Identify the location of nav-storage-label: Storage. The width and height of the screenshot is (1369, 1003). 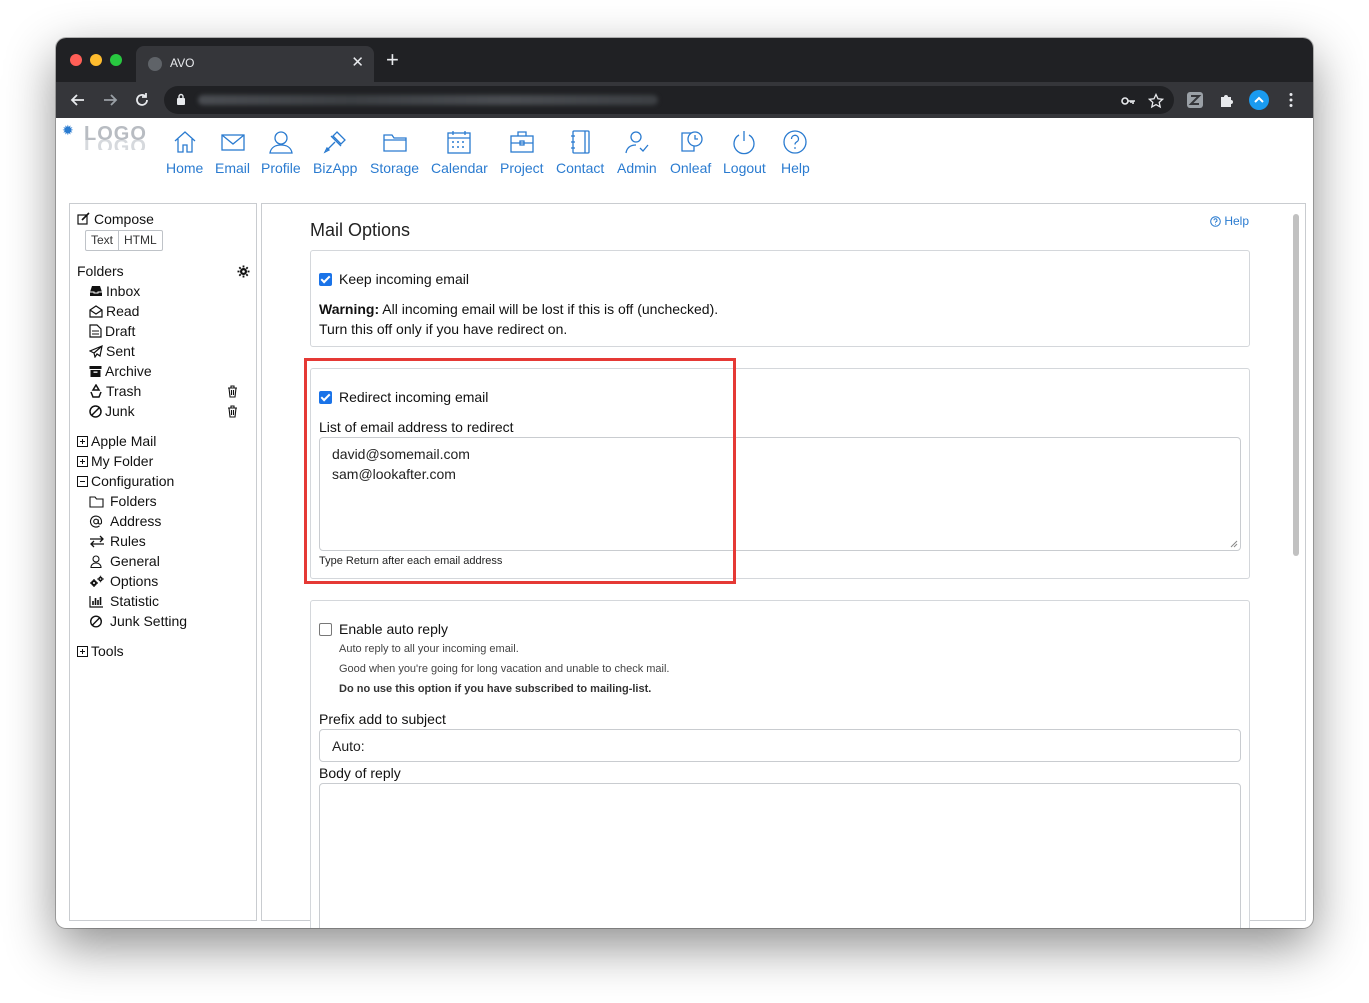
(395, 168).